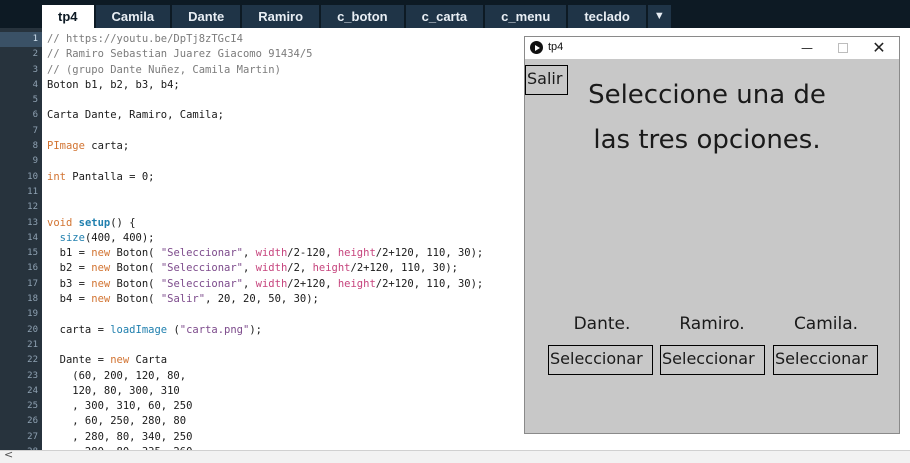 The image size is (910, 463). Describe the element at coordinates (32, 253) in the screenshot. I see `line-number: 15` at that location.